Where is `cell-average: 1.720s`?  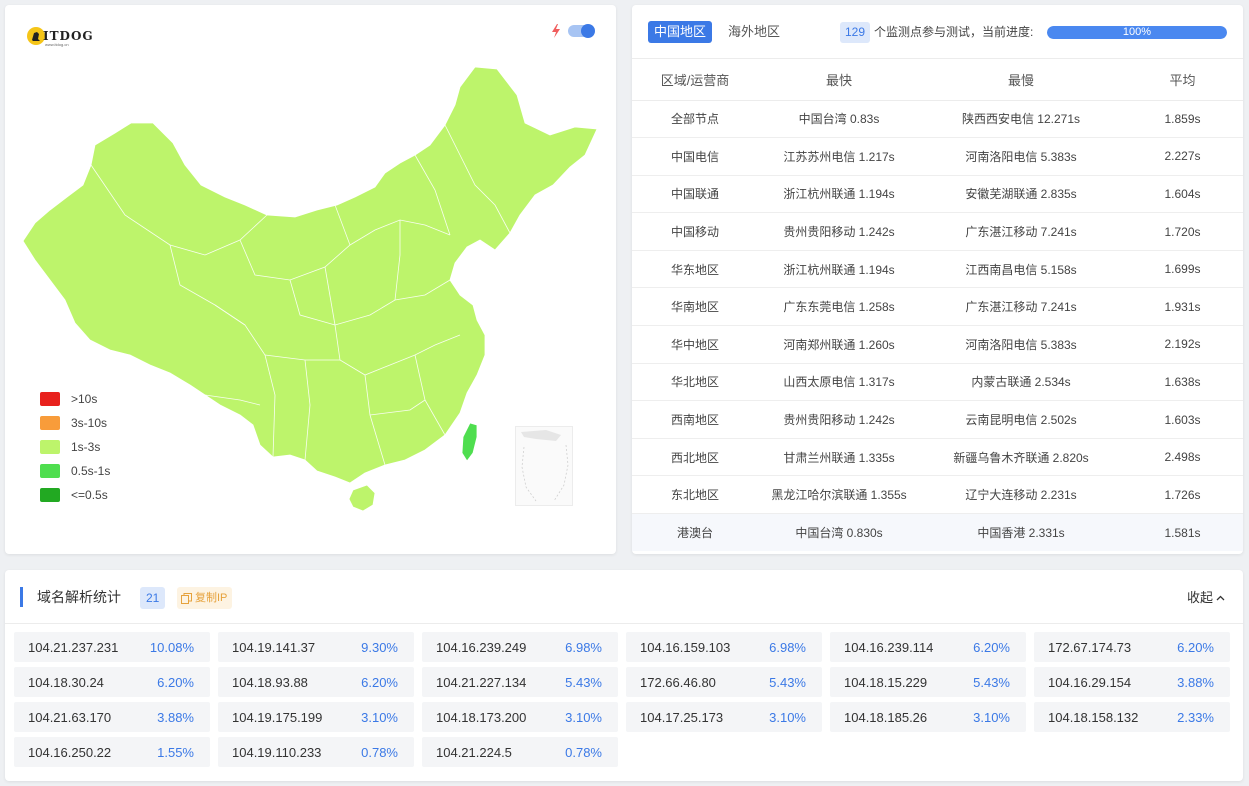 cell-average: 1.720s is located at coordinates (1182, 231).